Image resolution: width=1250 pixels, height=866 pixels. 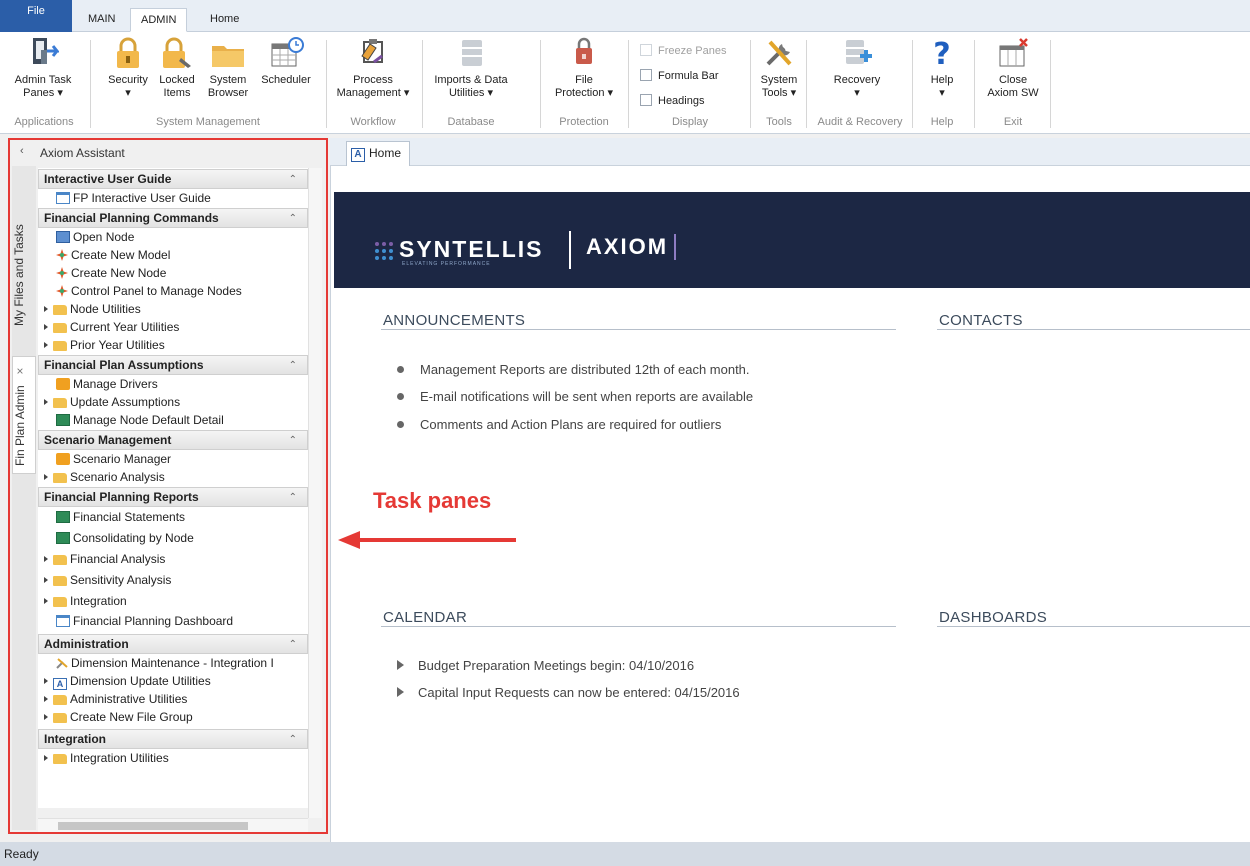 What do you see at coordinates (177, 93) in the screenshot?
I see `locked-items-label-2: Items` at bounding box center [177, 93].